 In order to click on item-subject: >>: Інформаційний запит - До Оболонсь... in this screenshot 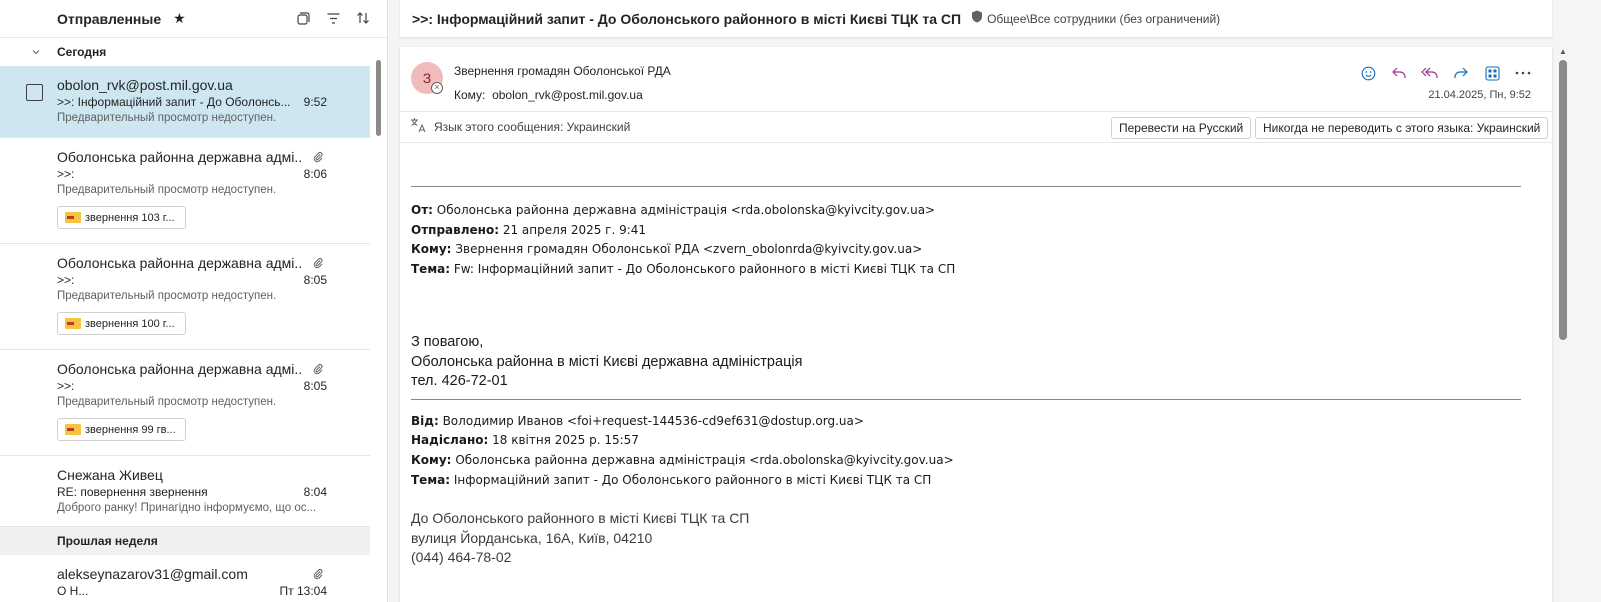, I will do `click(174, 102)`.